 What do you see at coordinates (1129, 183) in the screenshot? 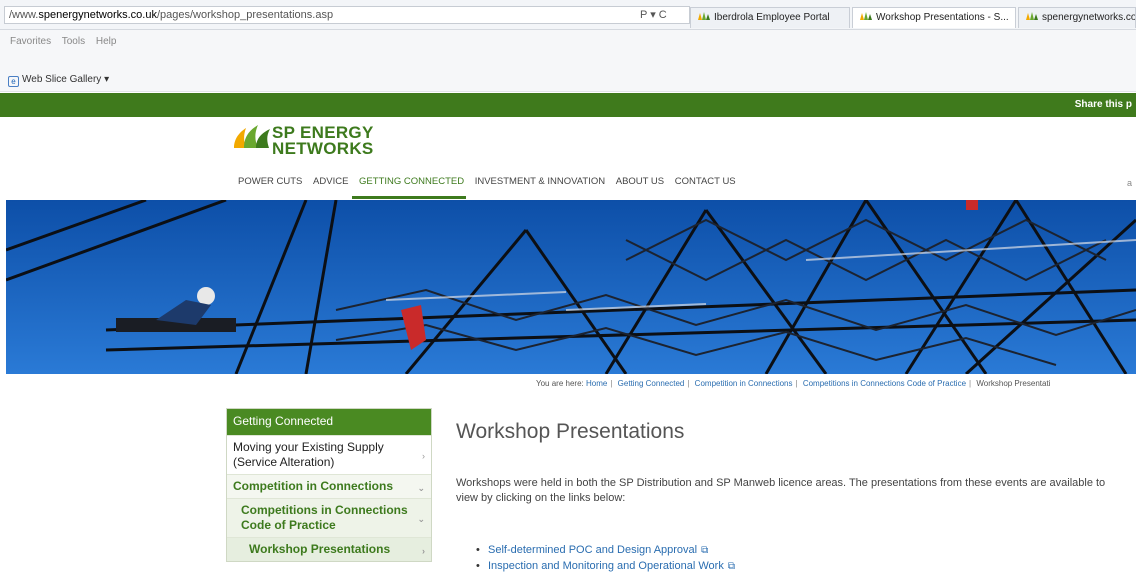
I see `nav-search-partial: a` at bounding box center [1129, 183].